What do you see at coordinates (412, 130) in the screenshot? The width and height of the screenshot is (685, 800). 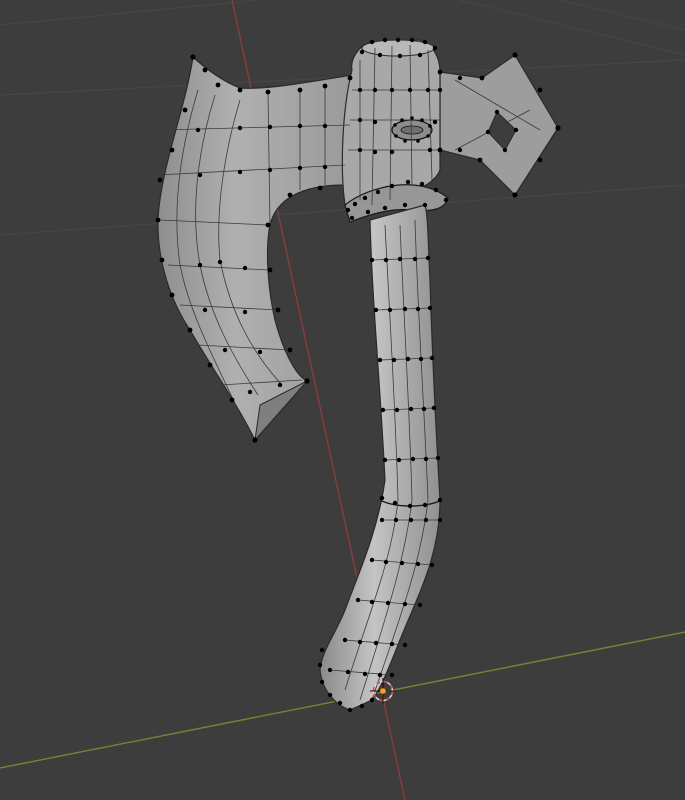 I see `socket-eye-inner` at bounding box center [412, 130].